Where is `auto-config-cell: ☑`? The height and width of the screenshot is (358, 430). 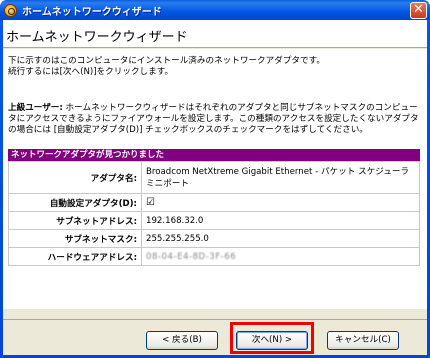
auto-config-cell: ☑ is located at coordinates (280, 202).